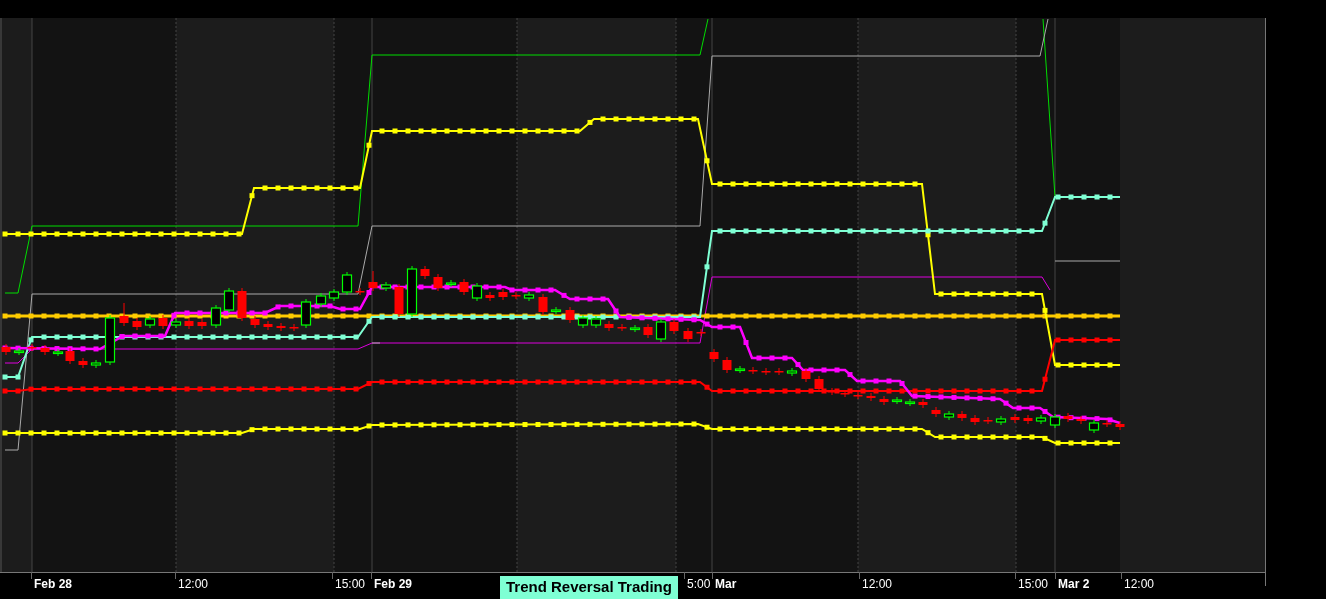  What do you see at coordinates (699, 584) in the screenshot?
I see `axis-label: 5:00` at bounding box center [699, 584].